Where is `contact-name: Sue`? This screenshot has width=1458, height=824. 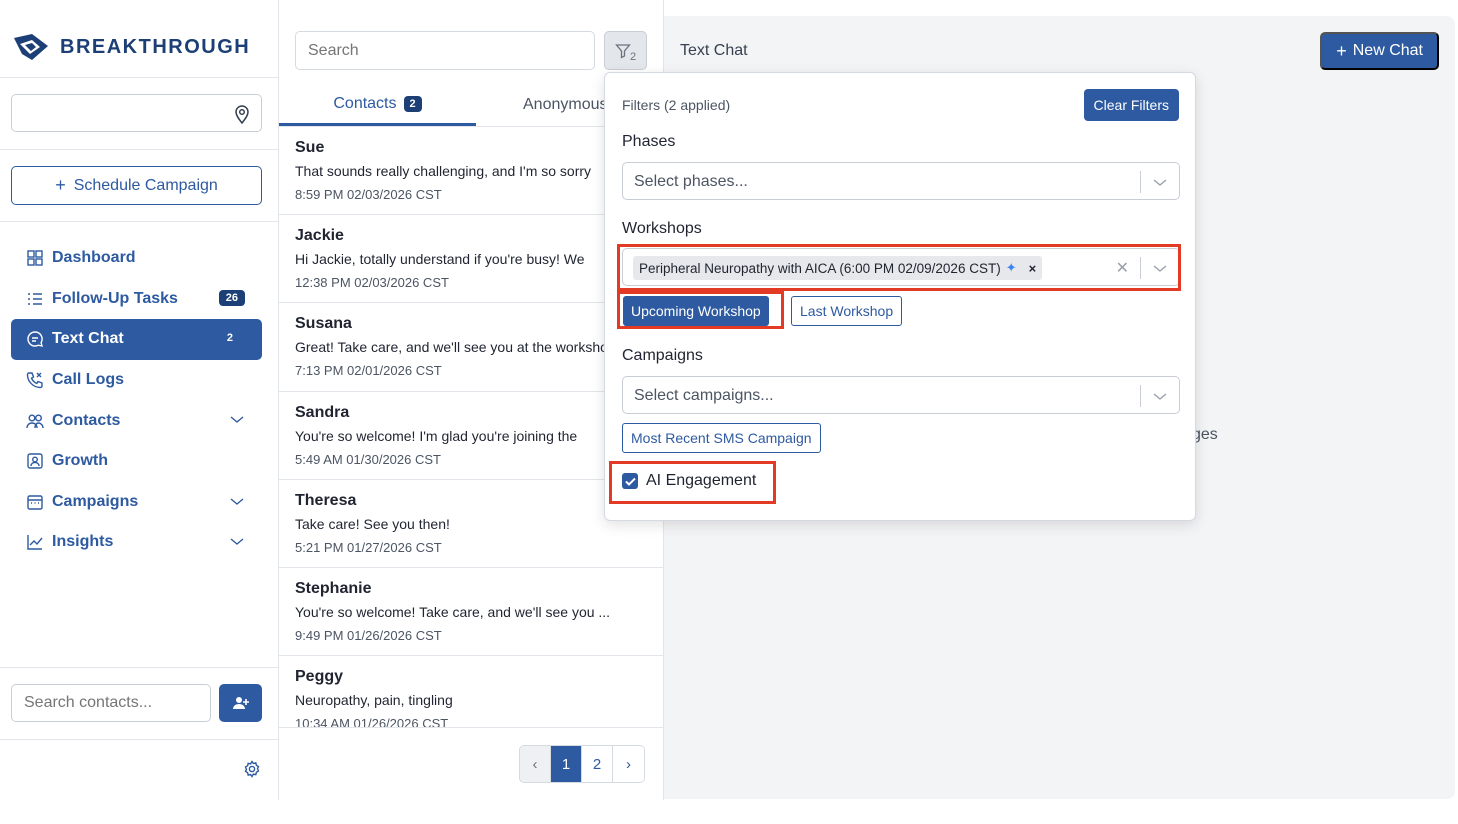 contact-name: Sue is located at coordinates (310, 147).